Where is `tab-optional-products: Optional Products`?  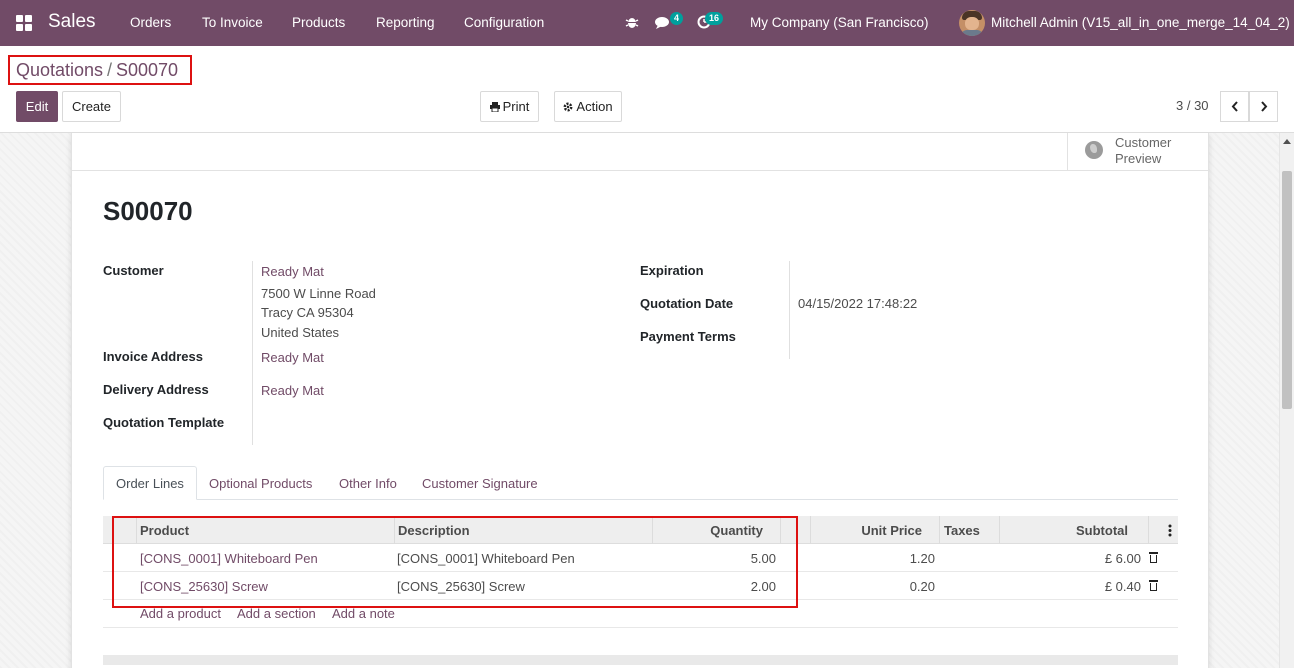
tab-optional-products: Optional Products is located at coordinates (260, 483).